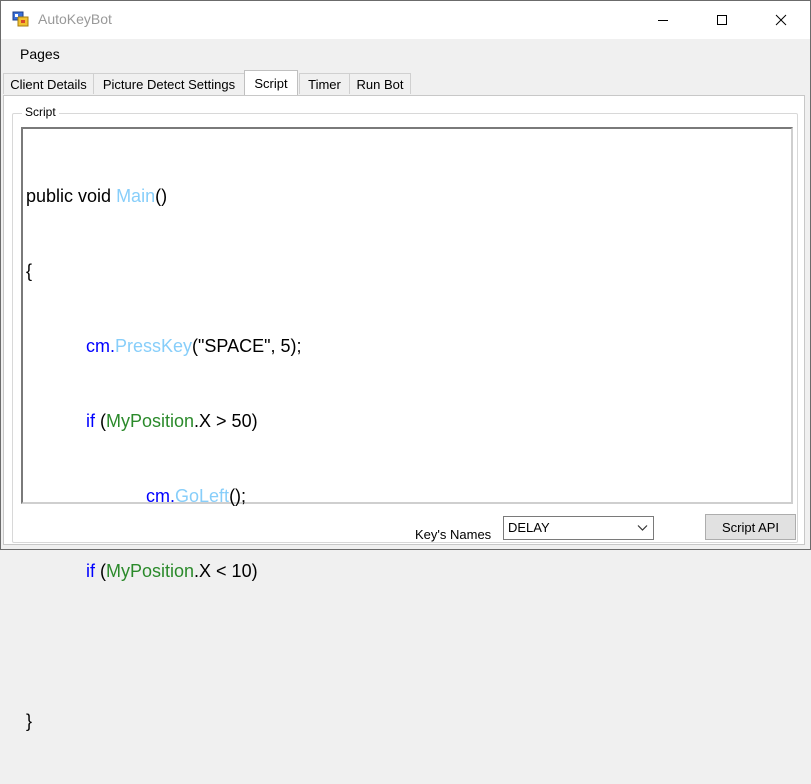 The image size is (811, 784). What do you see at coordinates (238, 496) in the screenshot?
I see `code-token: ();` at bounding box center [238, 496].